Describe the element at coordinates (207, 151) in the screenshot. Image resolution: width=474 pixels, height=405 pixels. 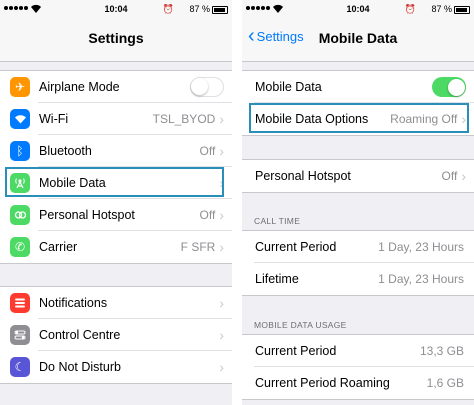
I see `bluetooth-value: Off` at that location.